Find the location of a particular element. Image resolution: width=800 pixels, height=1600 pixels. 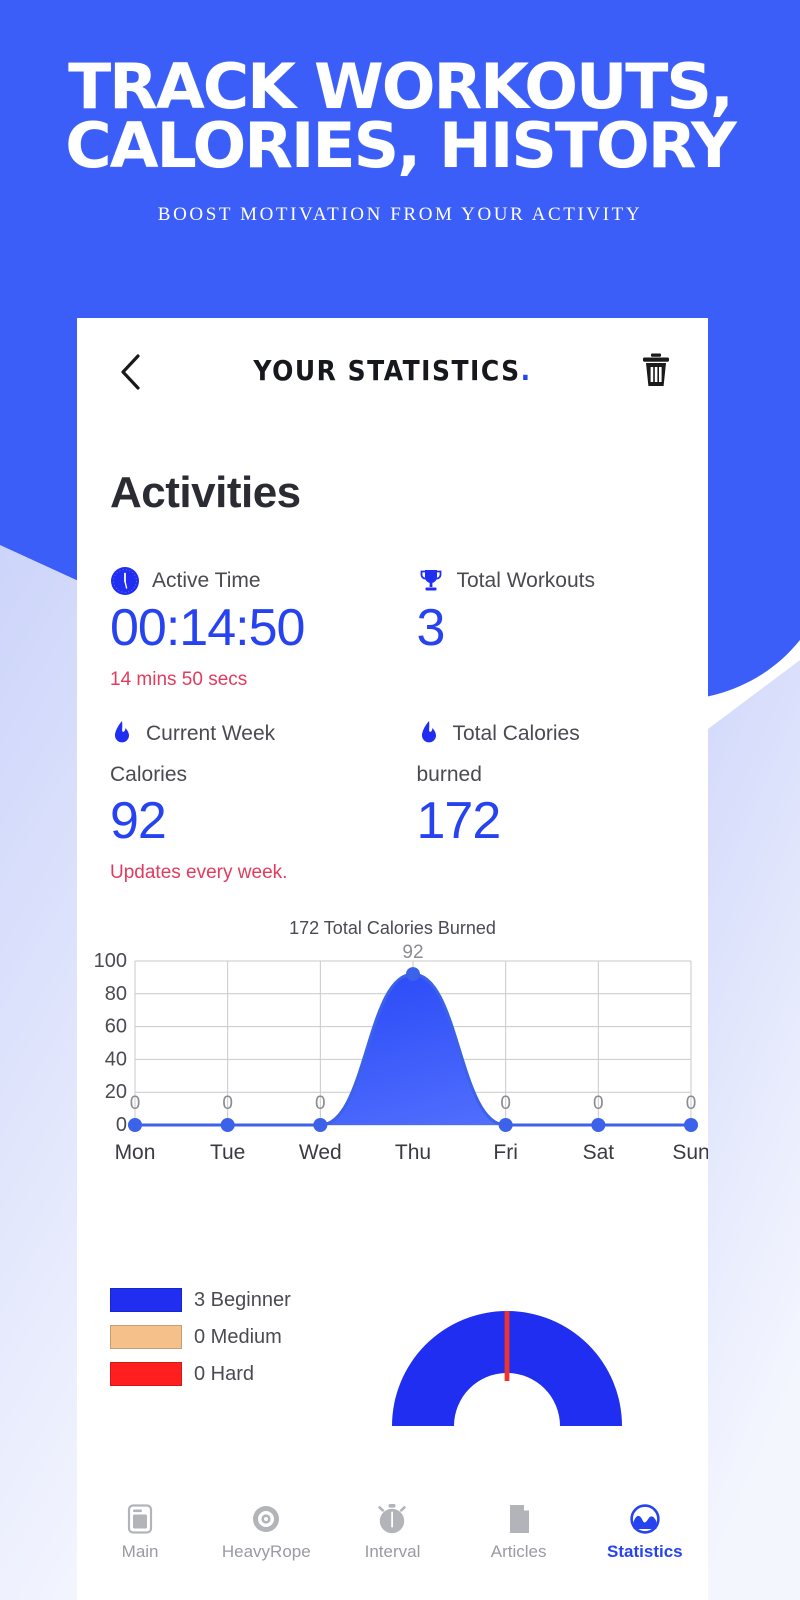

stat-active-time-label: Active Time is located at coordinates (206, 580).